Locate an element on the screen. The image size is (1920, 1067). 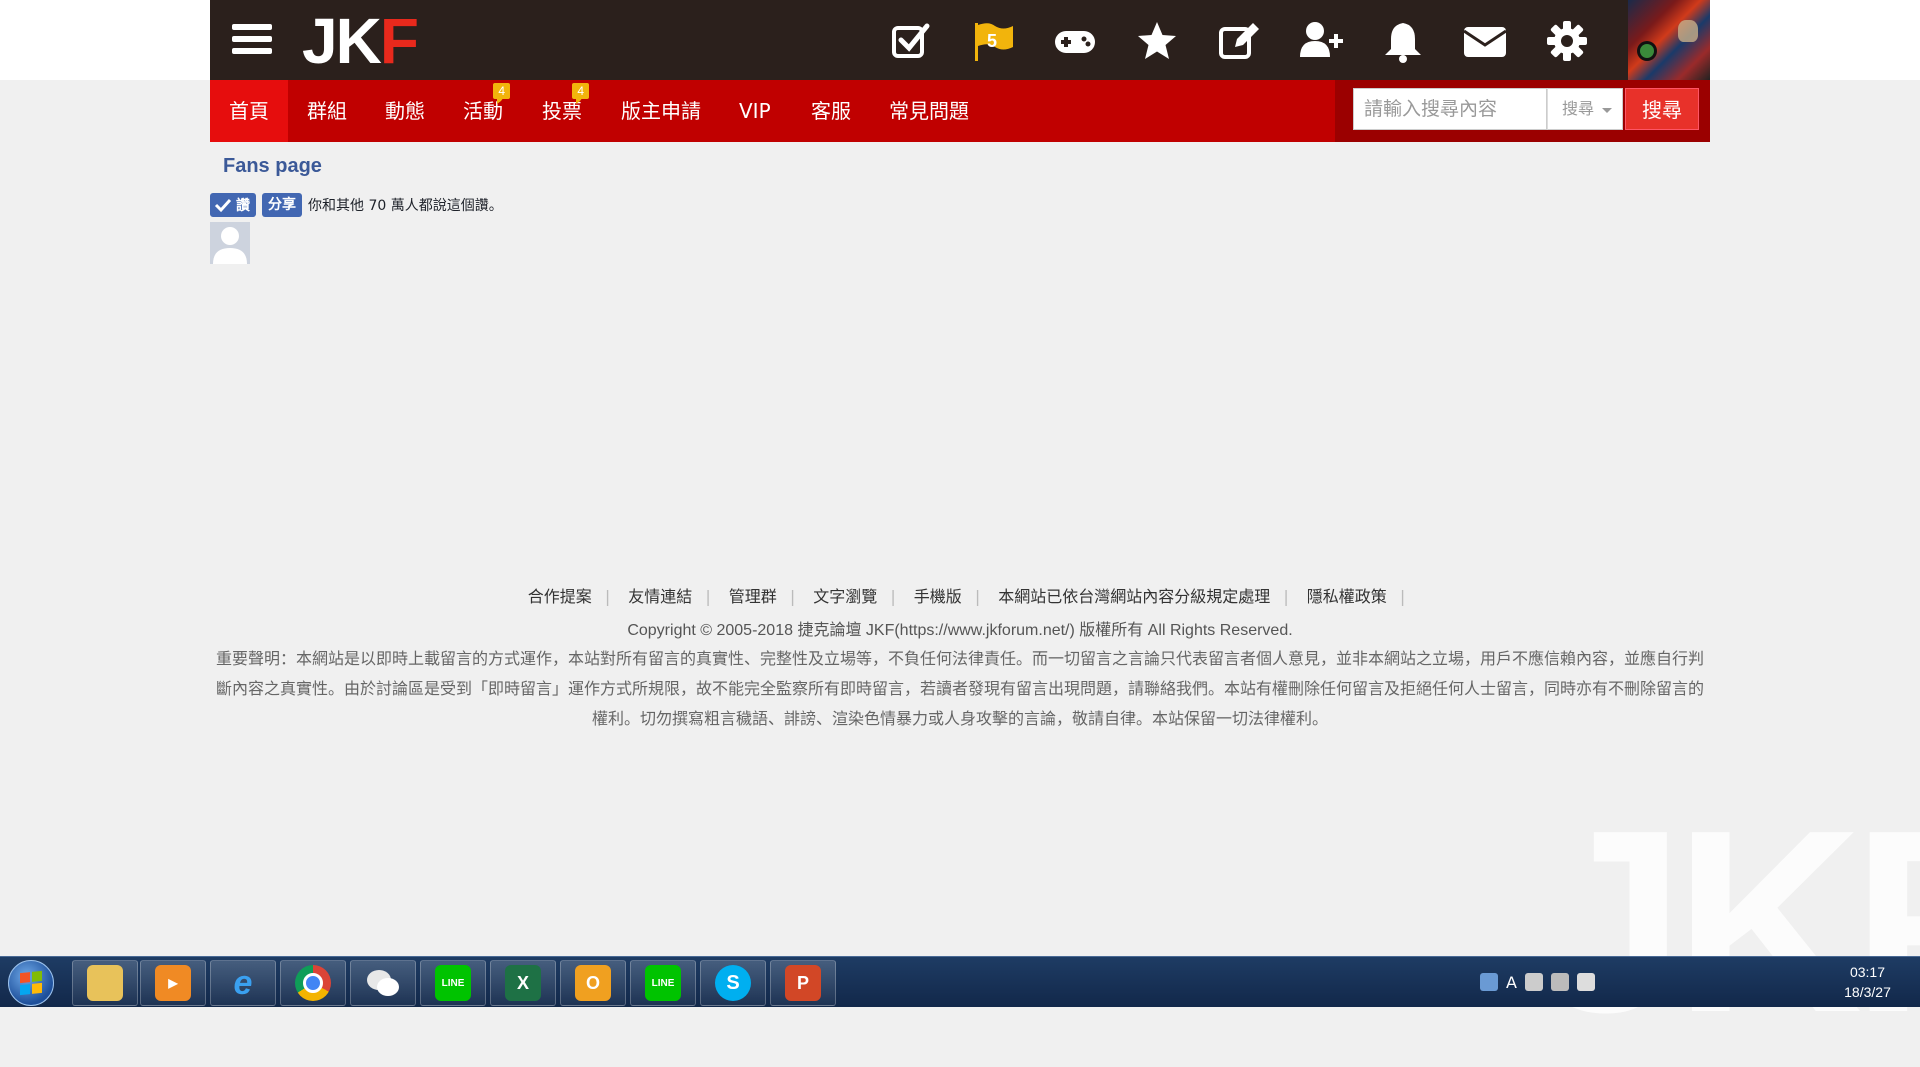
taskbar-skype: S is located at coordinates (733, 983).